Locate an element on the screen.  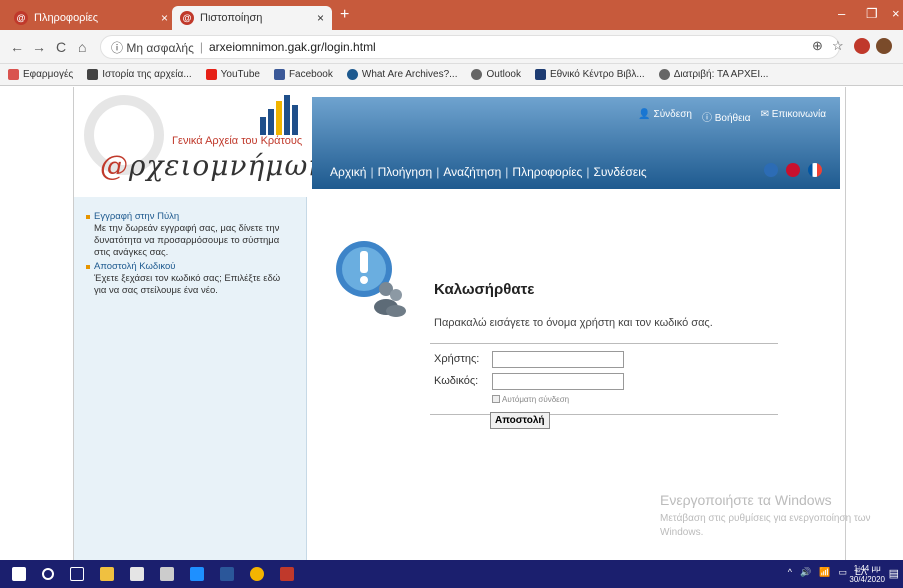
maximize-icon: ❐ is located at coordinates (872, 14).